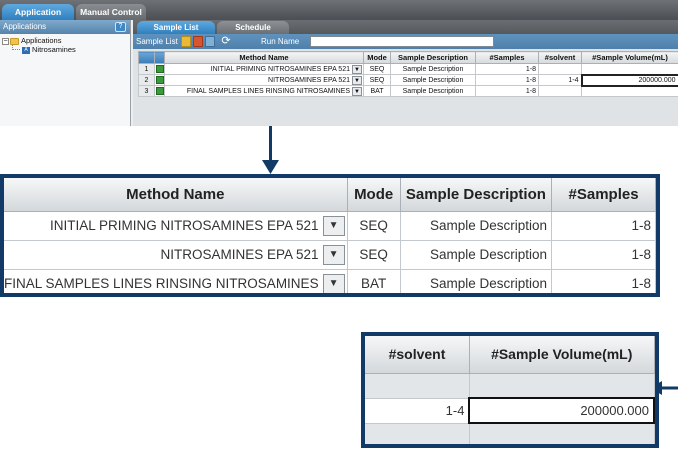  I want to click on row-status, so click(159, 91).